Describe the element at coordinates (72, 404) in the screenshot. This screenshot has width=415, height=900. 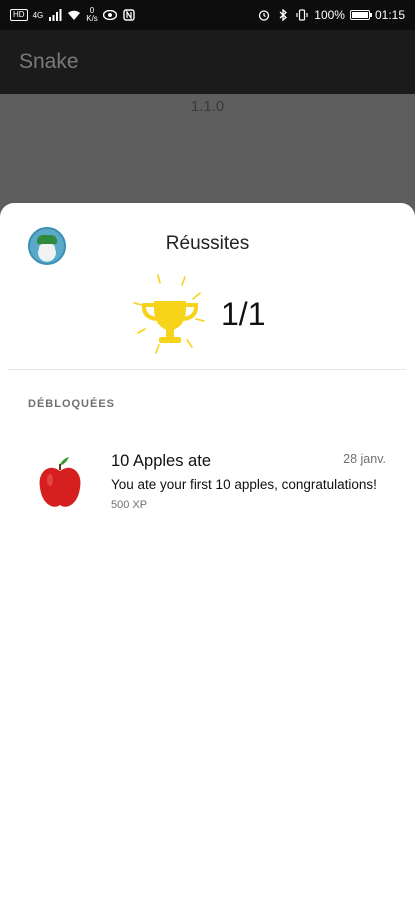
I see `section-unlocked-label: DÉBLOQUÉES` at that location.